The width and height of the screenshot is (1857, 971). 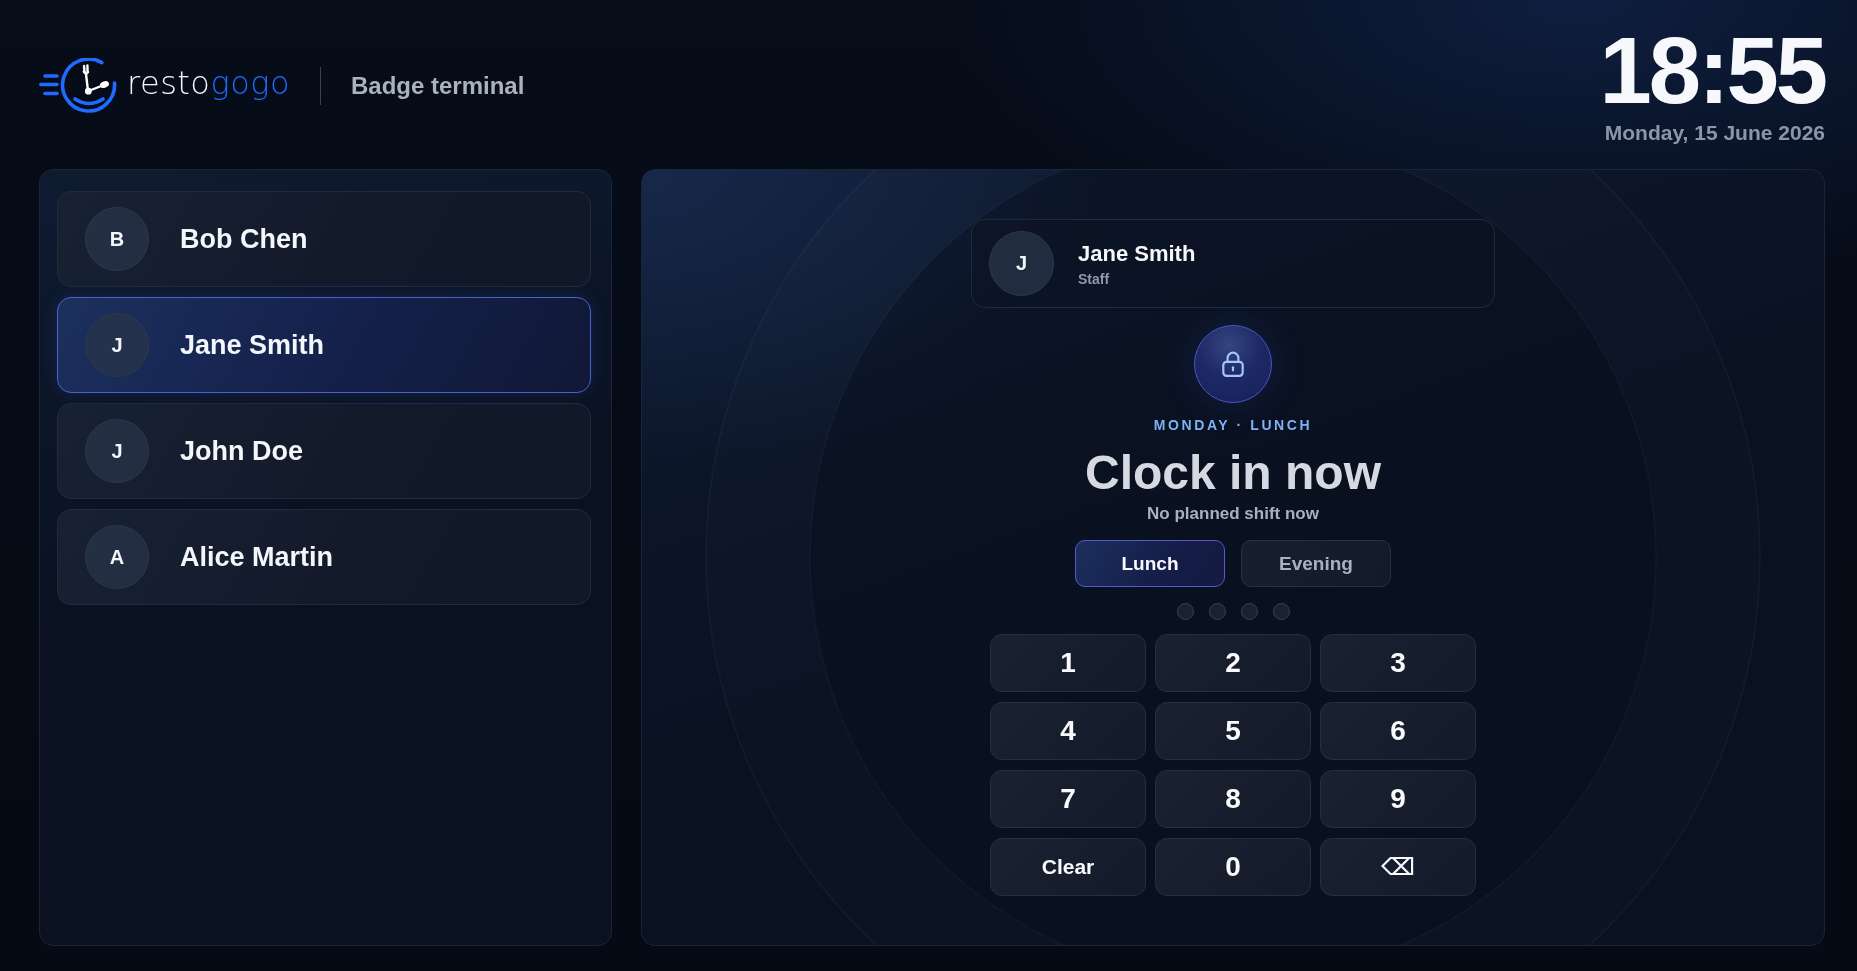 I want to click on backspace-button: ⌫, so click(x=1398, y=867).